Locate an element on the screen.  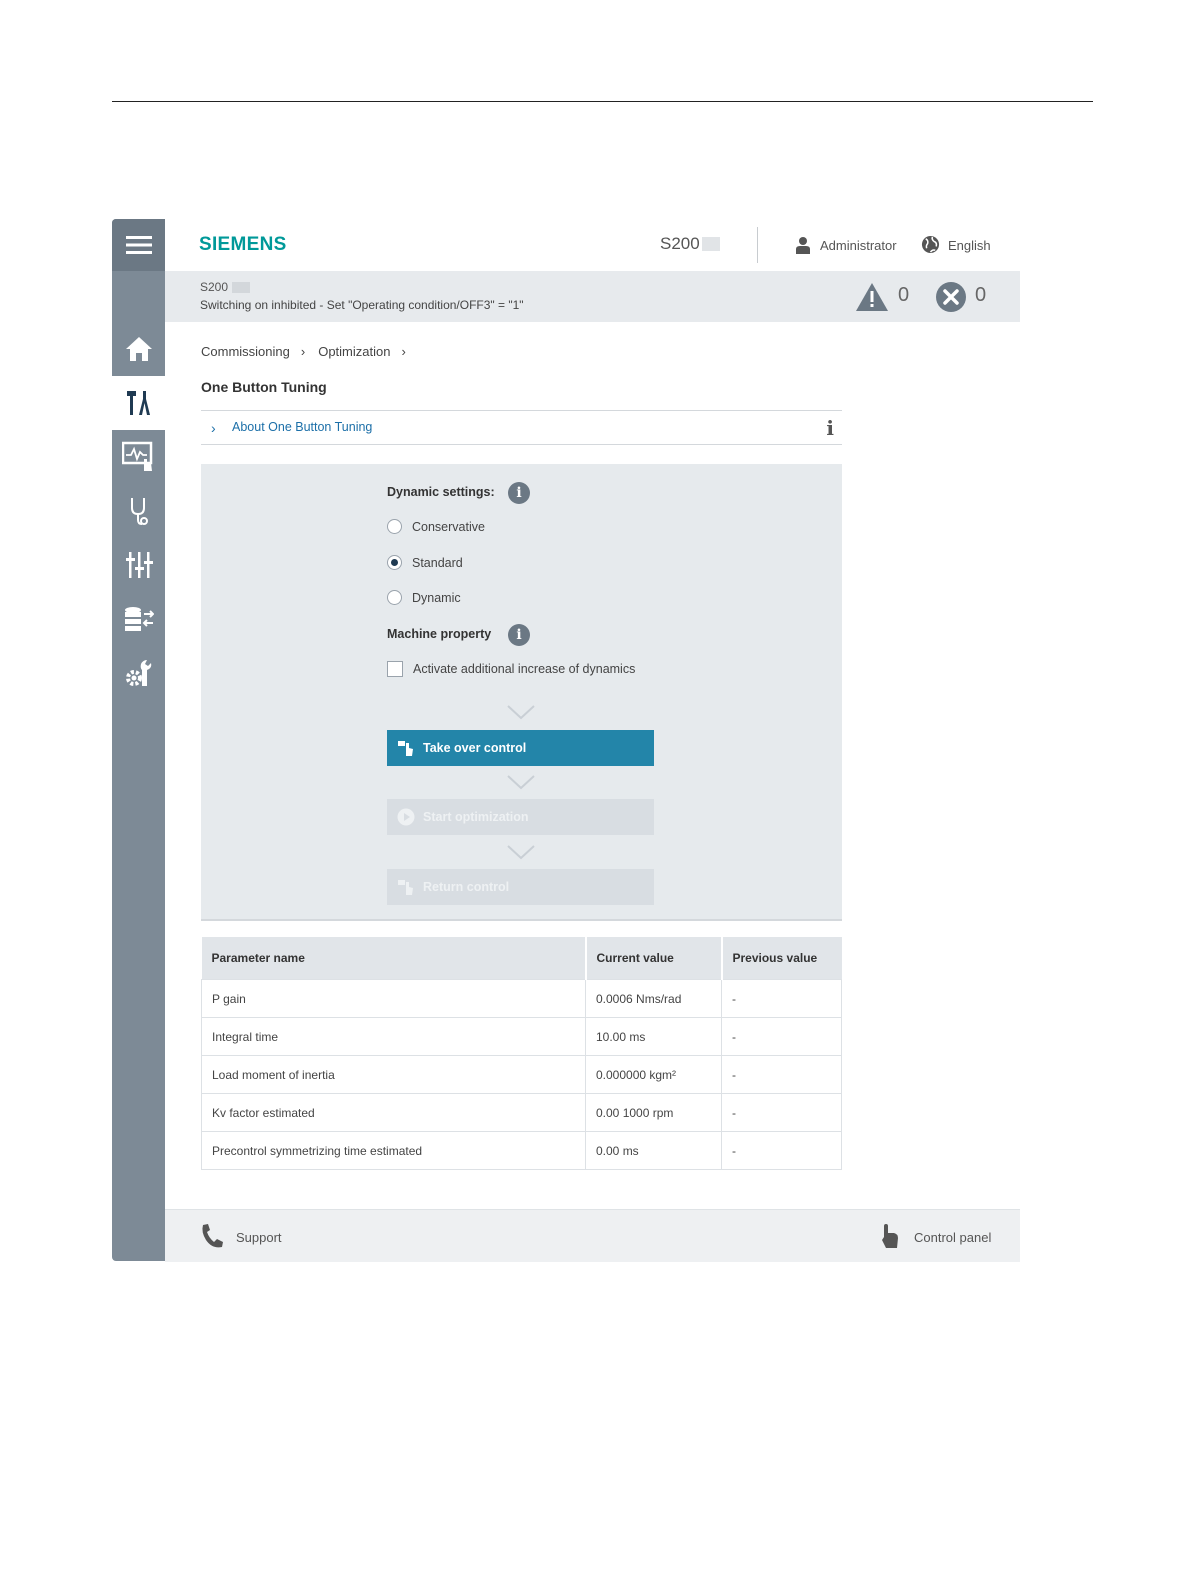
sidebar-item-commissioning is located at coordinates (138, 403).